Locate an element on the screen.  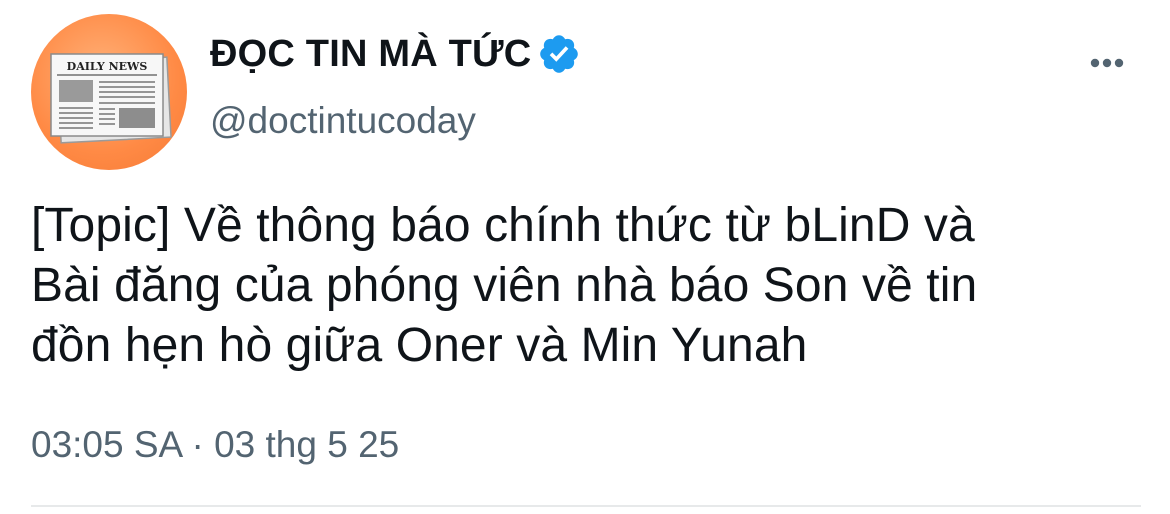
tweet-timestamp: 03:05 SA · 03 thg 5 25 is located at coordinates (215, 445).